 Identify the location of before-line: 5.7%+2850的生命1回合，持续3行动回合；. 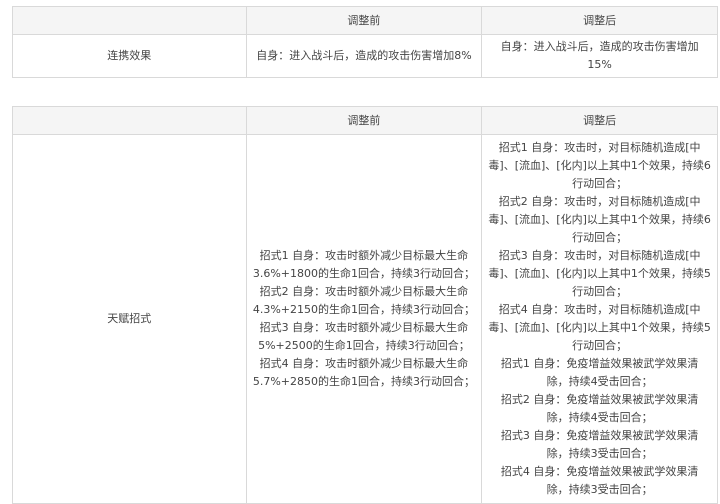
(363, 381).